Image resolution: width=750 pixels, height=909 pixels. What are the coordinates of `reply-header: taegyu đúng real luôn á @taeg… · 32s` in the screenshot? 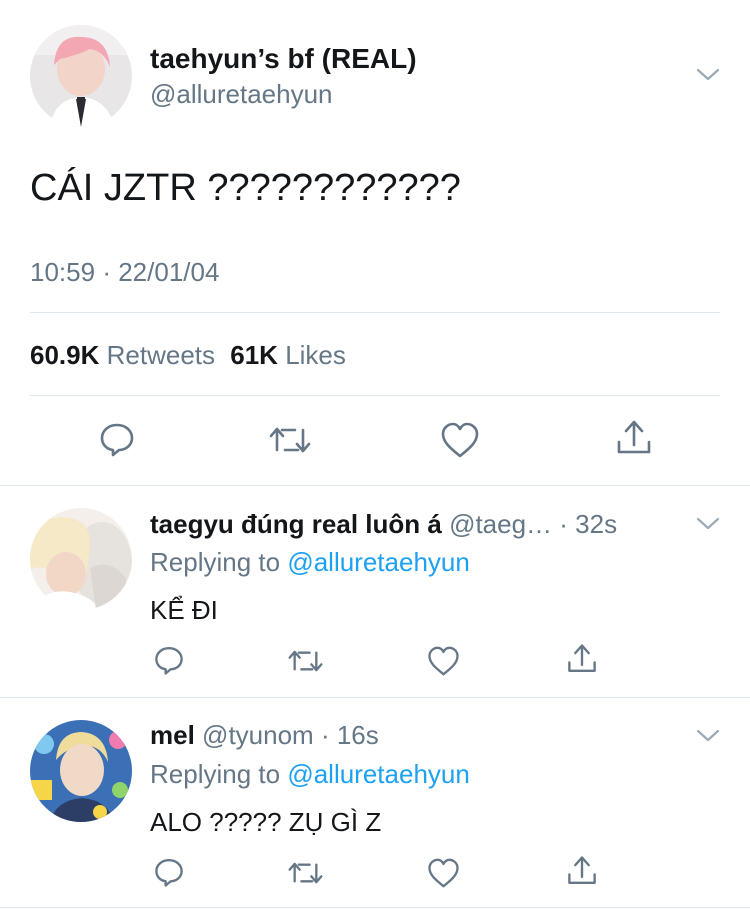 It's located at (383, 524).